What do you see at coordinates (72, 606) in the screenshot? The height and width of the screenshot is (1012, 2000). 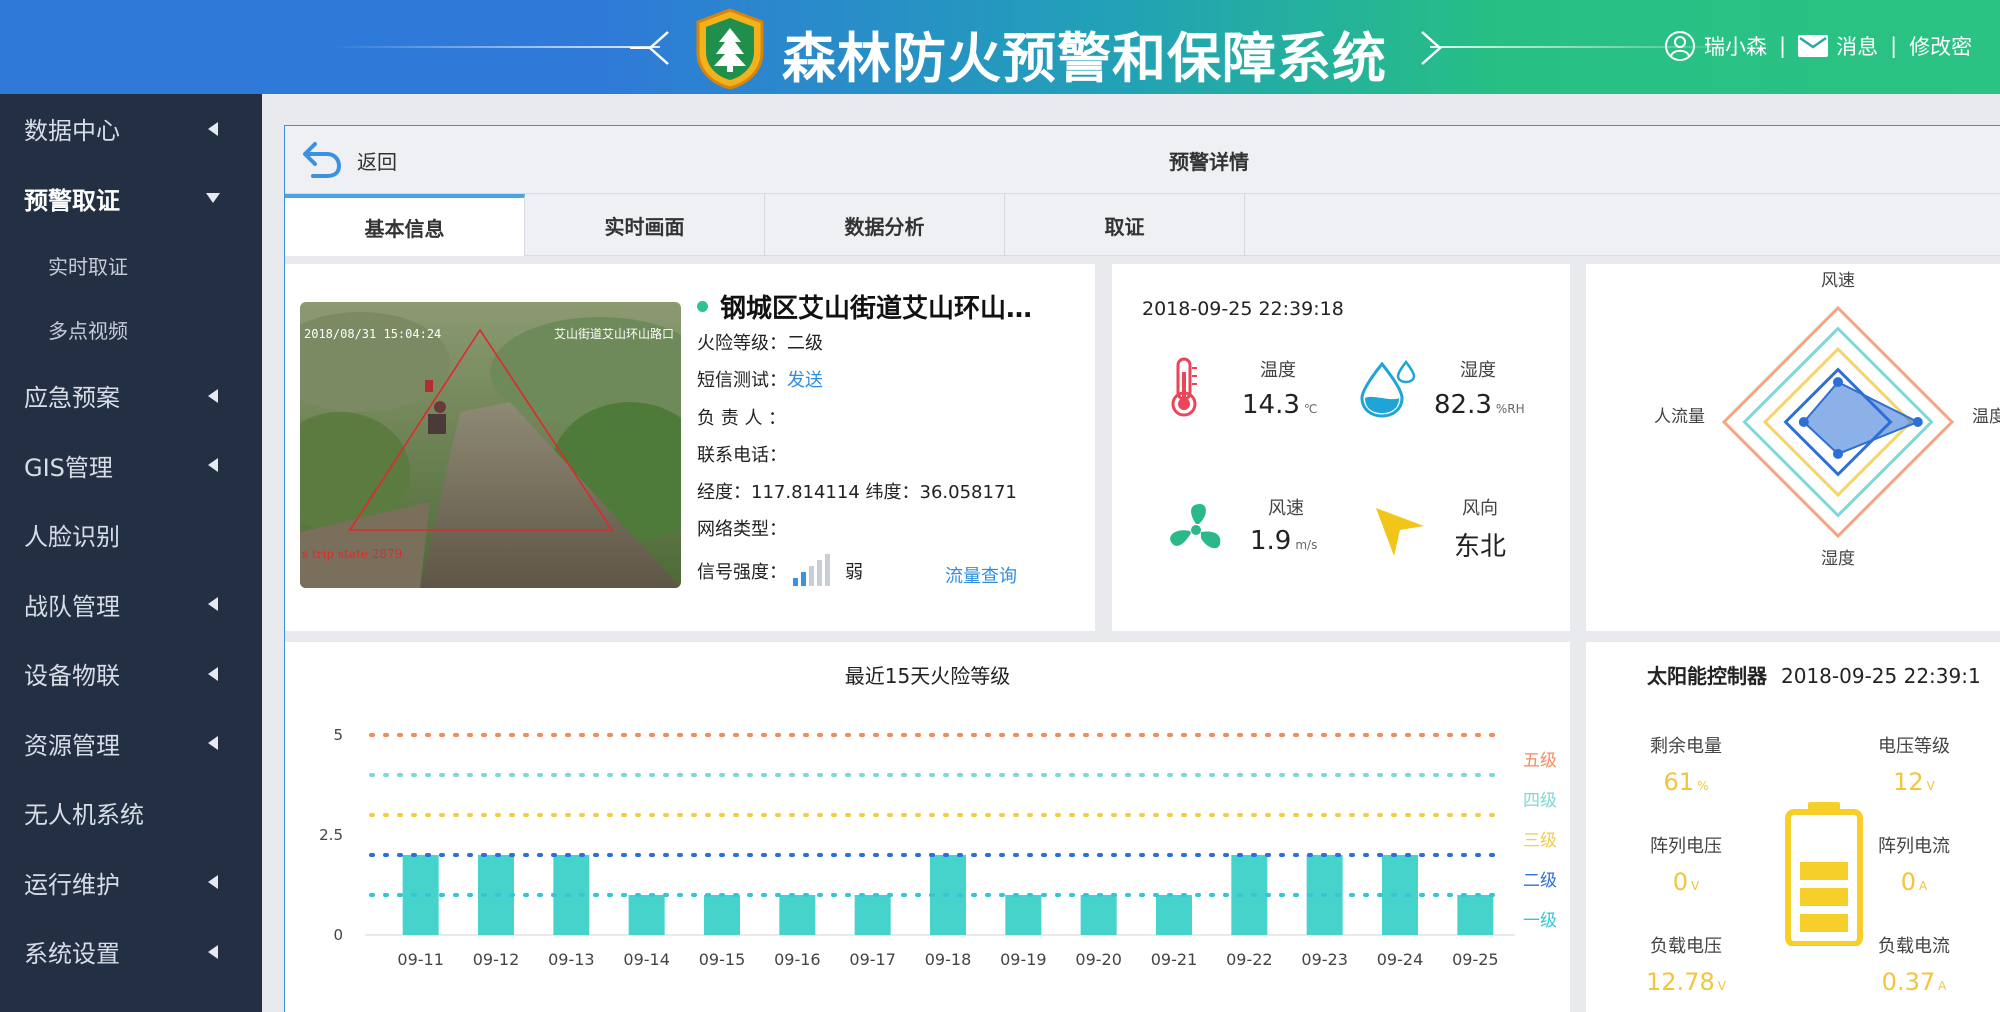 I see `sidebar-item-label: 战队管理` at bounding box center [72, 606].